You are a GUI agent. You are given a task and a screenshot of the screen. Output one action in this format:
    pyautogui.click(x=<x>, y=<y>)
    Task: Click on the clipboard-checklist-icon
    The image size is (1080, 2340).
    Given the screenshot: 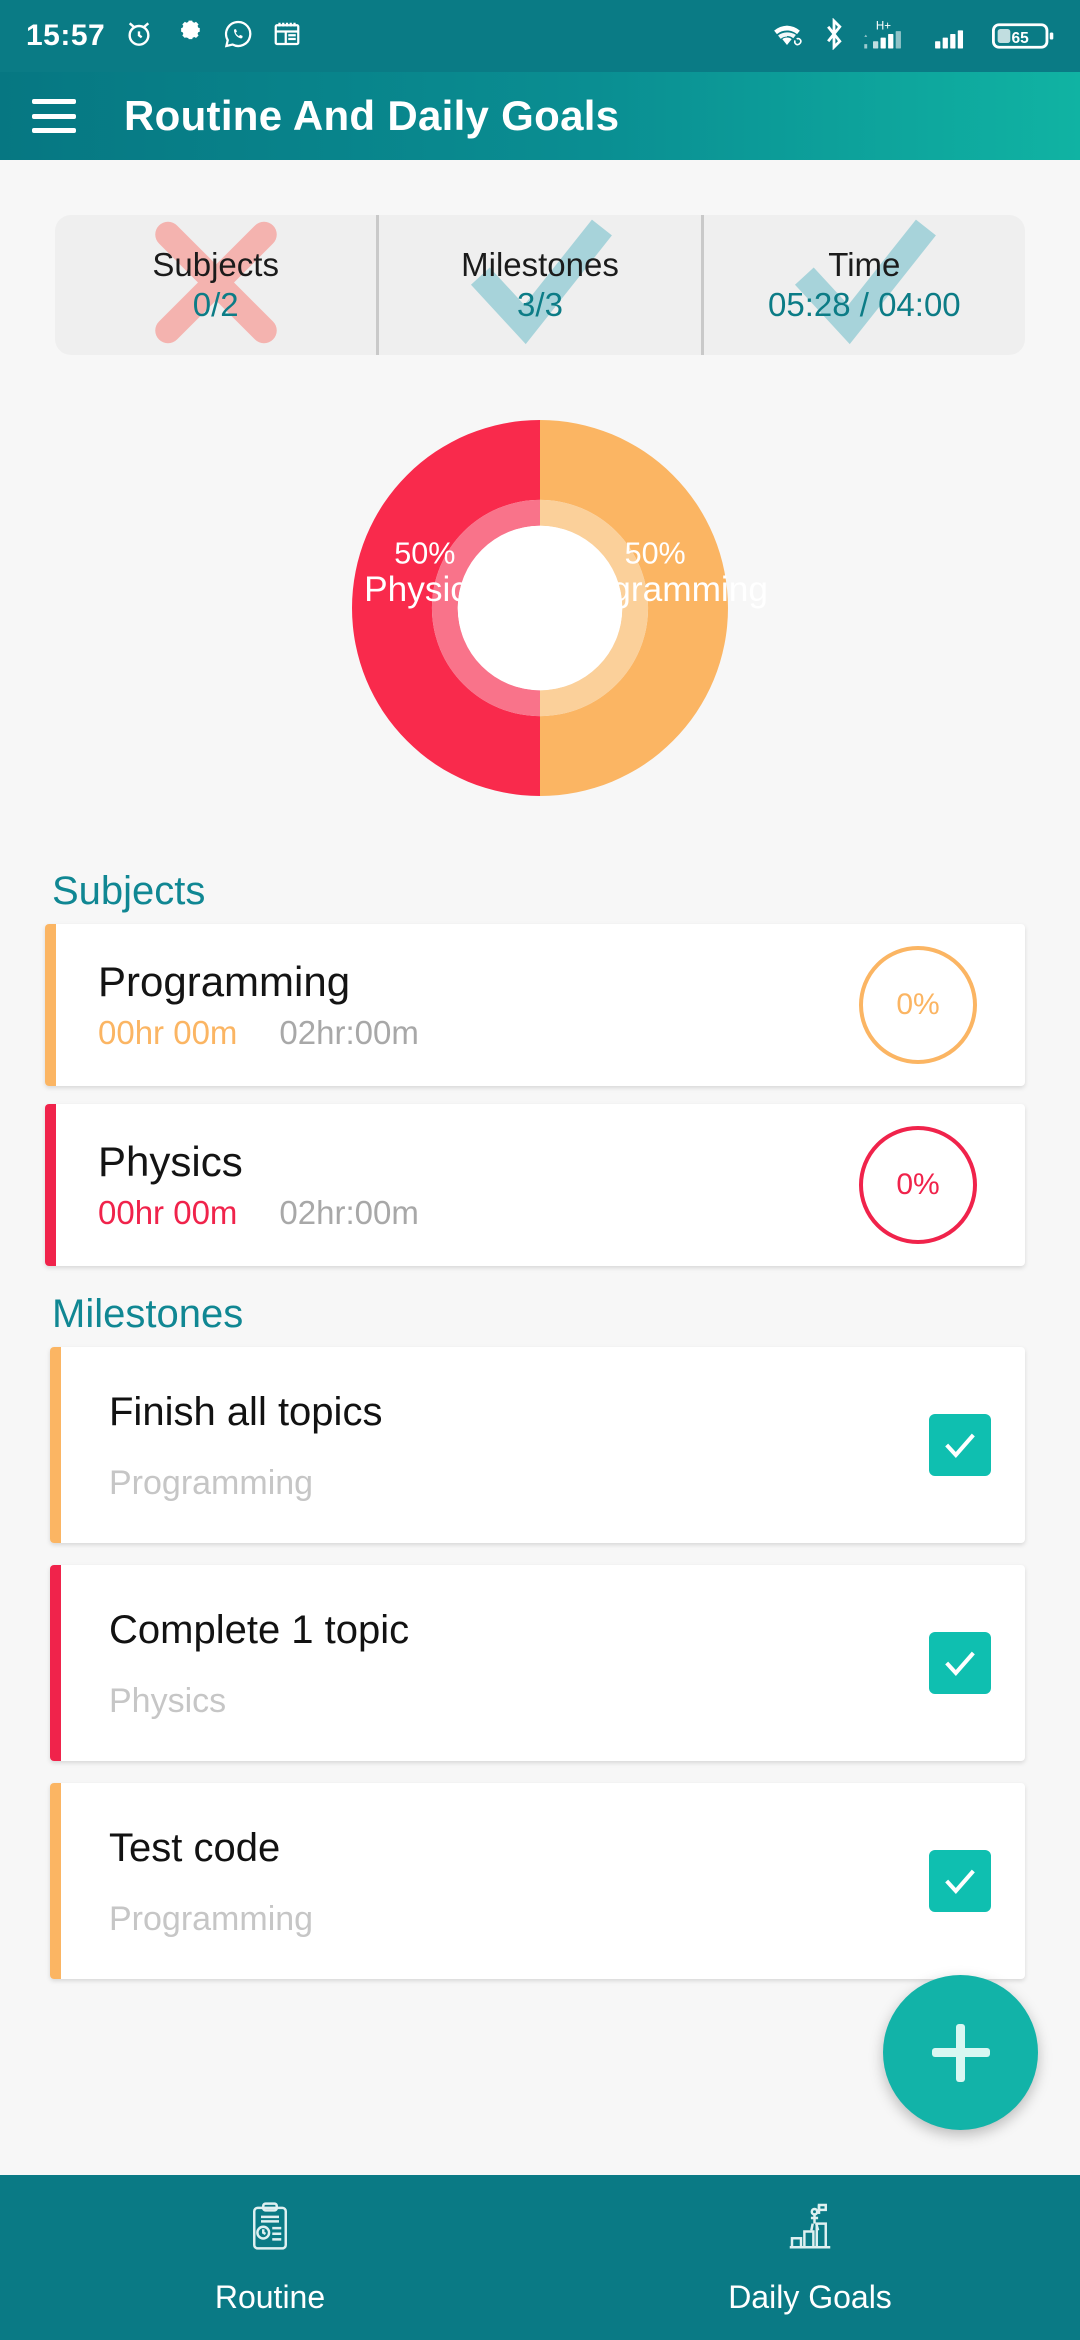 What is the action you would take?
    pyautogui.click(x=270, y=2229)
    